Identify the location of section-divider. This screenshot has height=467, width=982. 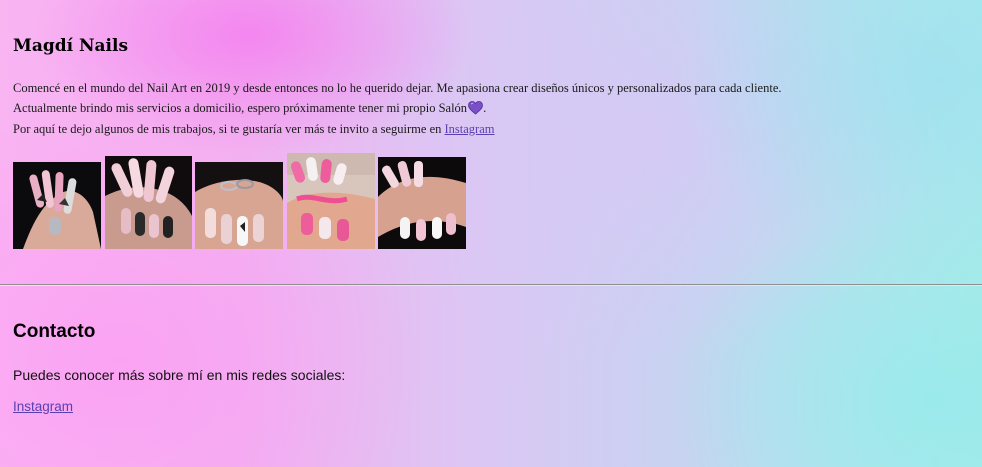
(491, 285).